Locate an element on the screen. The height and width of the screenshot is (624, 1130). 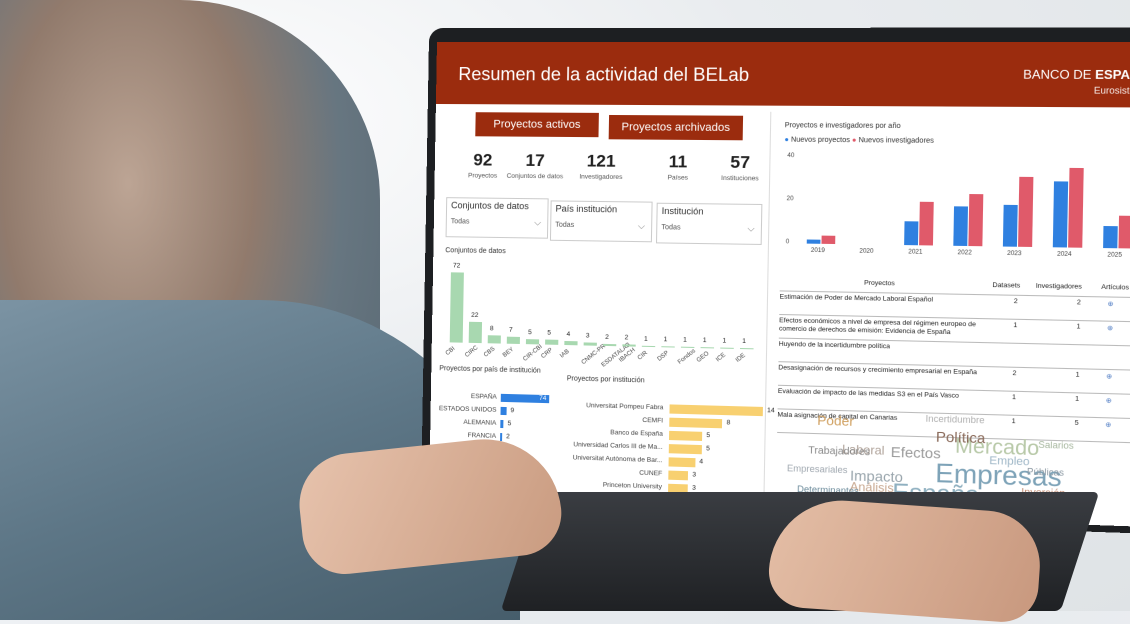
col-datasets: Datasets is located at coordinates (1006, 286).